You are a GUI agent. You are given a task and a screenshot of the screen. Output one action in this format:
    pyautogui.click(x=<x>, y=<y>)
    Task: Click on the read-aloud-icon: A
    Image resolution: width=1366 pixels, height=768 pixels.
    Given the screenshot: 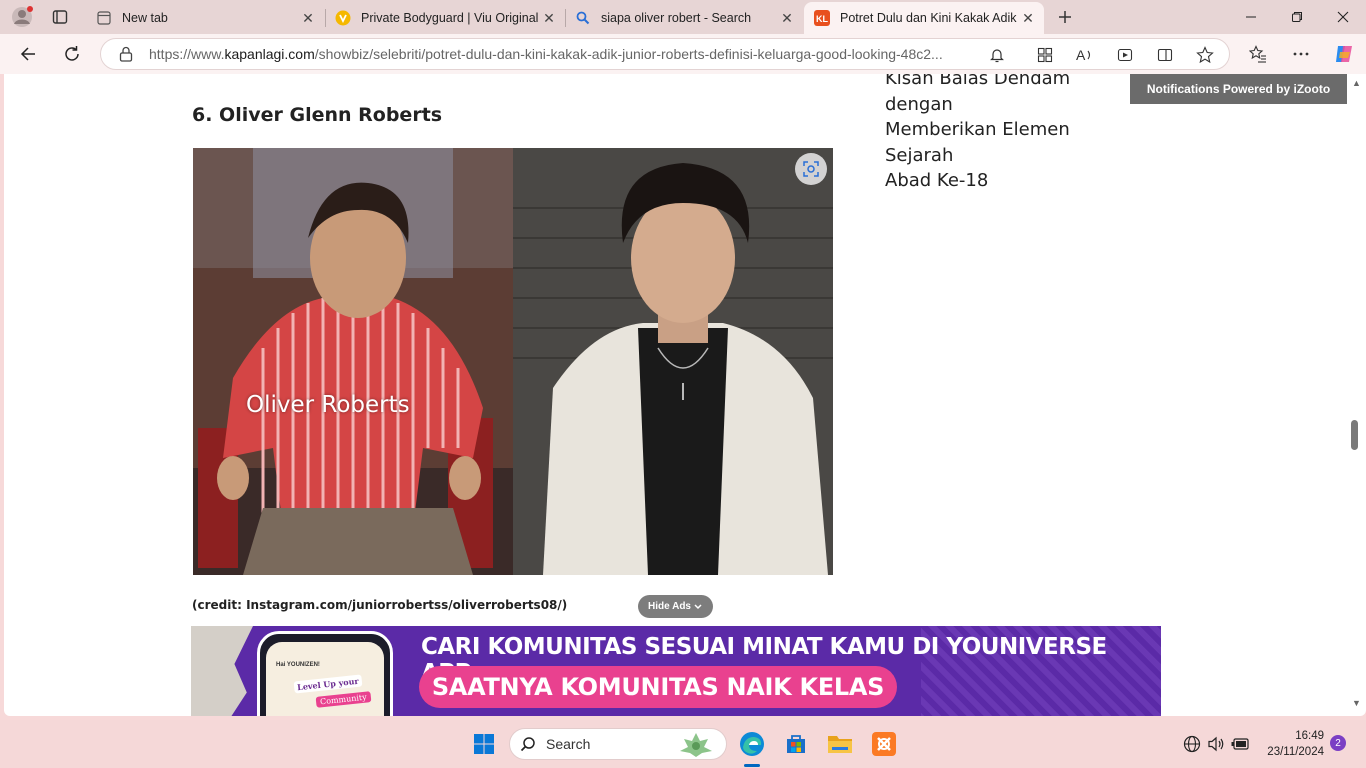 What is the action you would take?
    pyautogui.click(x=1085, y=55)
    